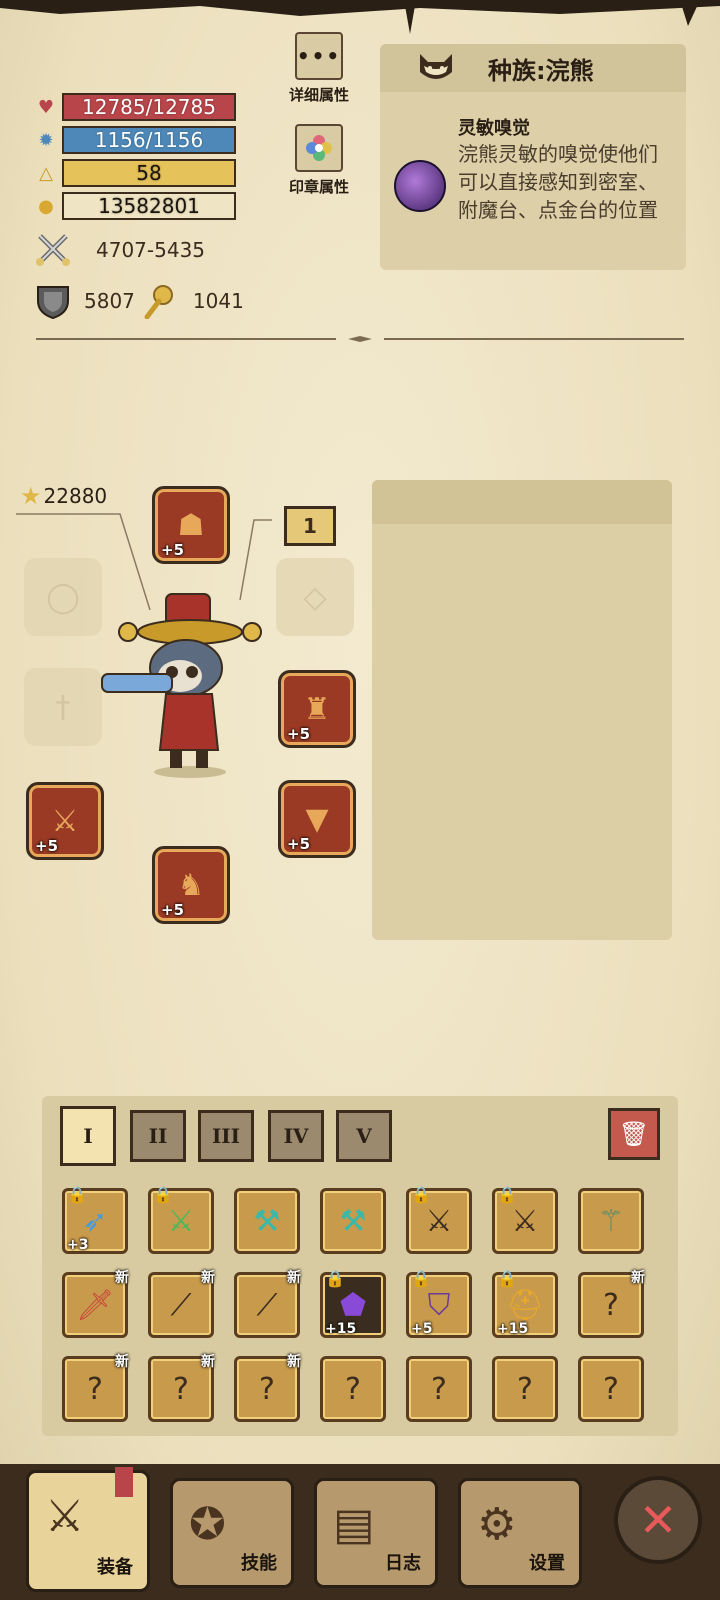 This screenshot has height=1600, width=720. I want to click on heart-icon: ♥, so click(46, 107).